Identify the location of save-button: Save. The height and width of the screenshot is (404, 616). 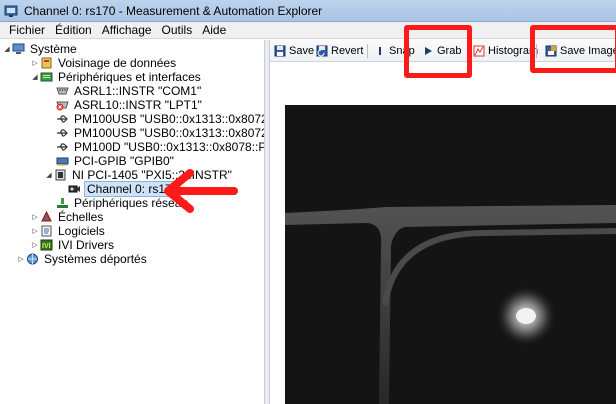
(294, 51).